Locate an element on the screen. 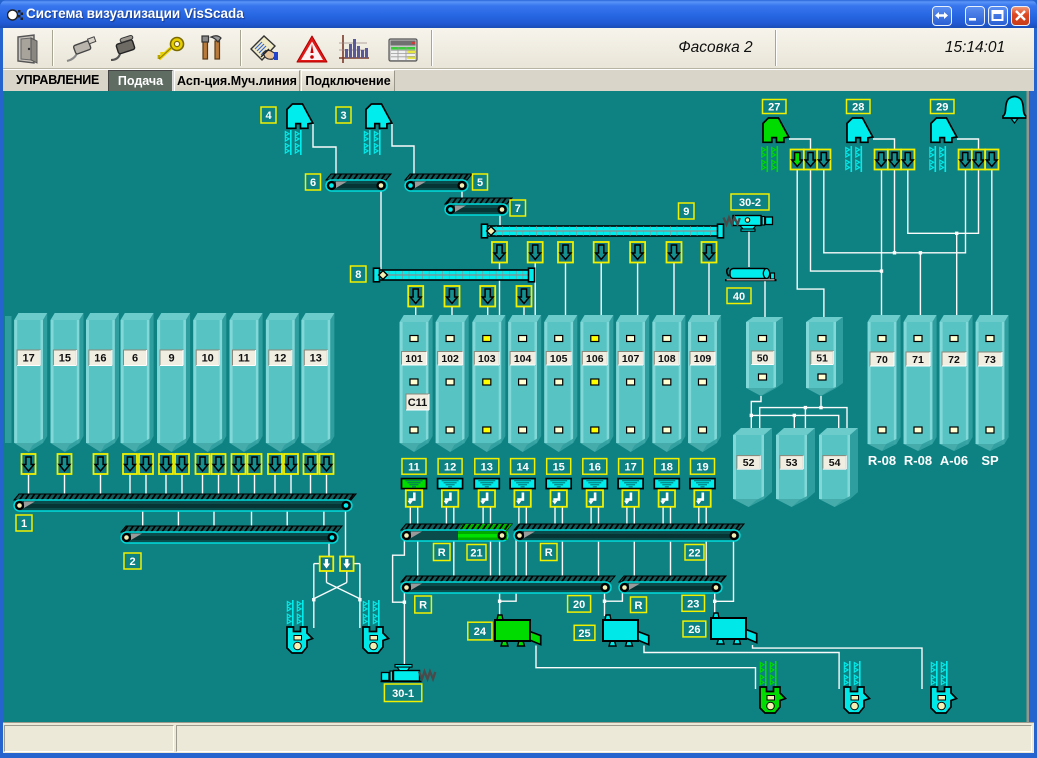 This screenshot has height=758, width=1037. svg-text: 27 is located at coordinates (774, 108).